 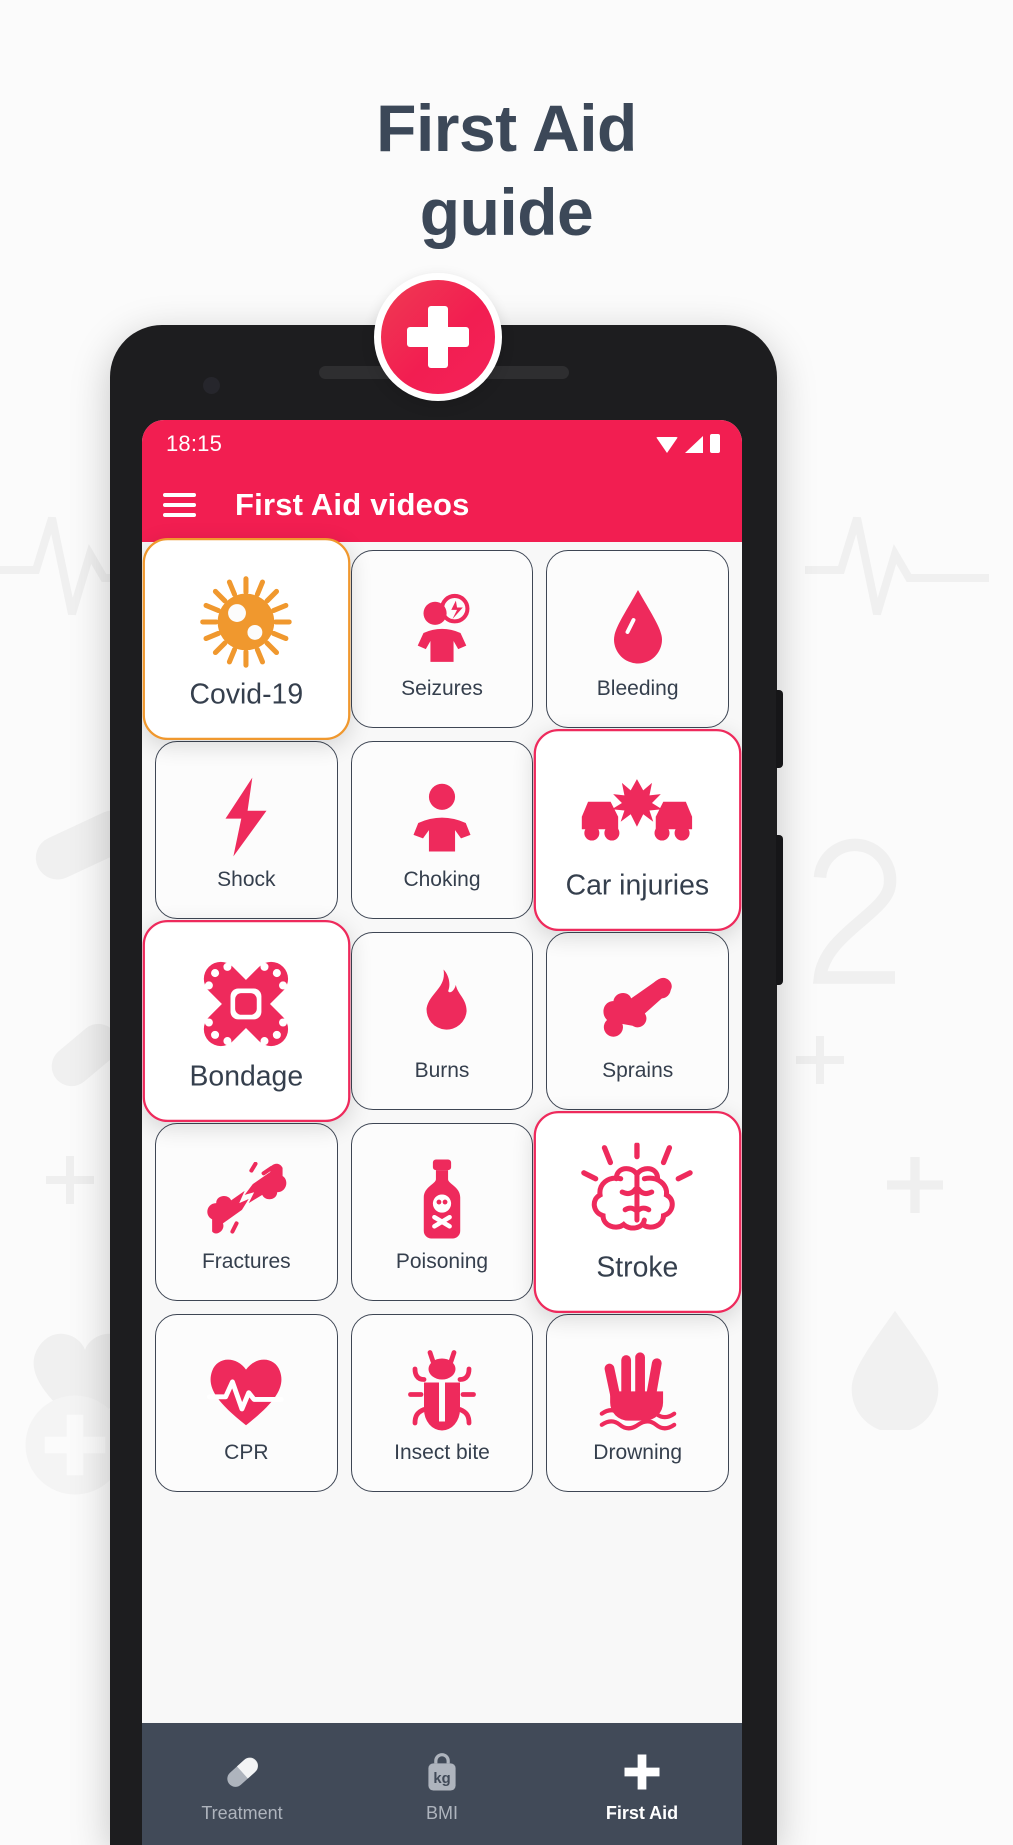 I want to click on category-card-drowning: Drowning, so click(x=637, y=1403).